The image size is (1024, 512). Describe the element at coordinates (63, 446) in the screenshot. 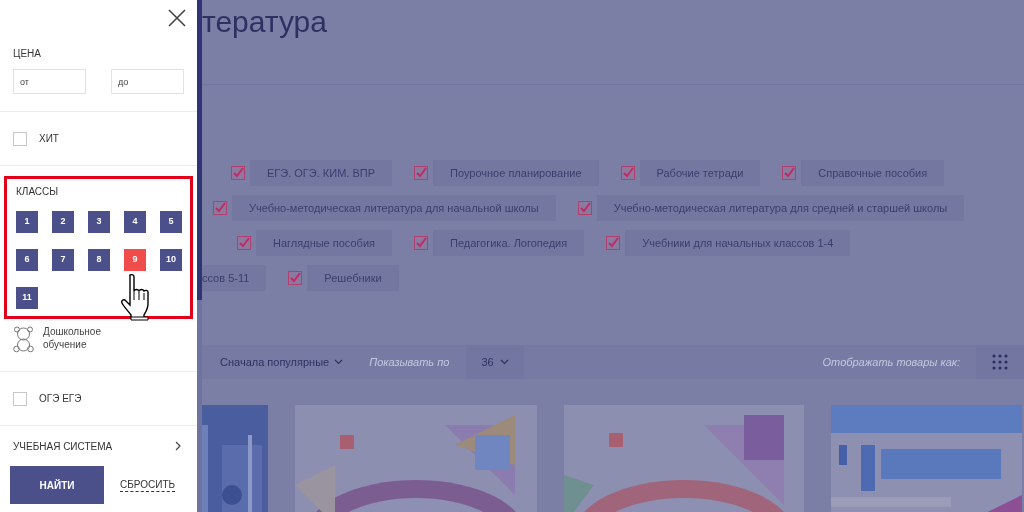

I see `section-label: УЧЕБНАЯ СИСТЕМА` at that location.